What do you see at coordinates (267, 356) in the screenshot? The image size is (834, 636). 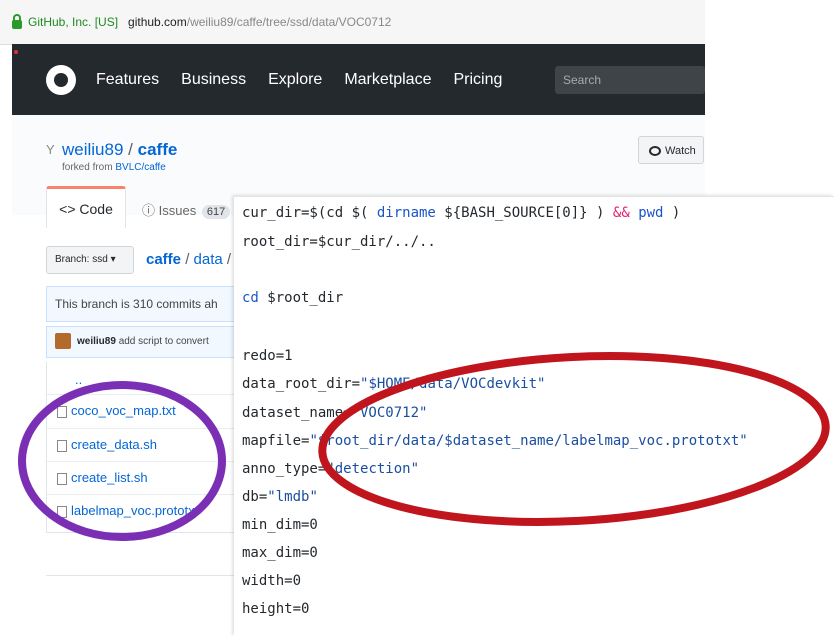 I see `code-line: redo=1` at bounding box center [267, 356].